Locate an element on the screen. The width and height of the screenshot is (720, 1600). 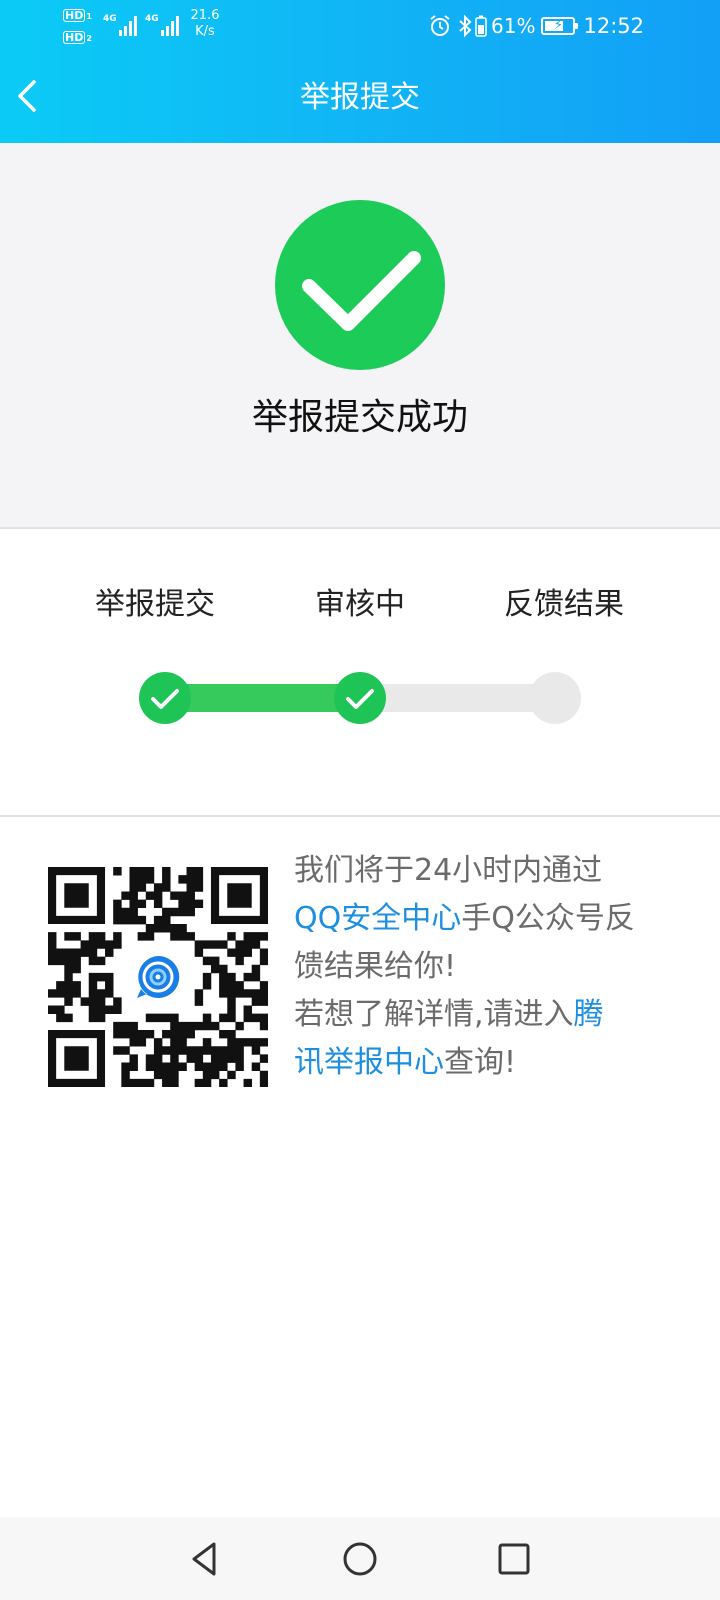
step-label-submit: 举报提交 is located at coordinates (155, 604).